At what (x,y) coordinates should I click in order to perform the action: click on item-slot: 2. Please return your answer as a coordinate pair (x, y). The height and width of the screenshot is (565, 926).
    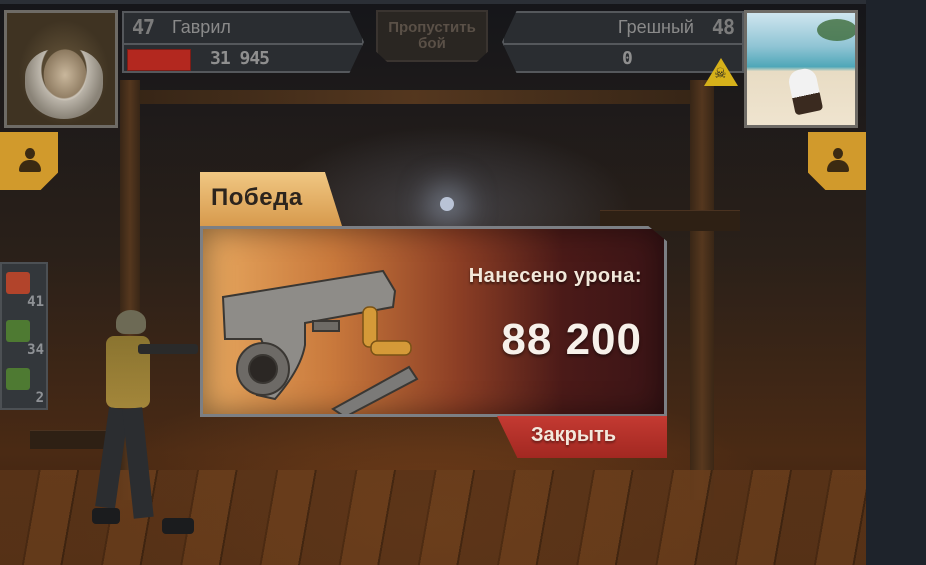
    Looking at the image, I should click on (25, 385).